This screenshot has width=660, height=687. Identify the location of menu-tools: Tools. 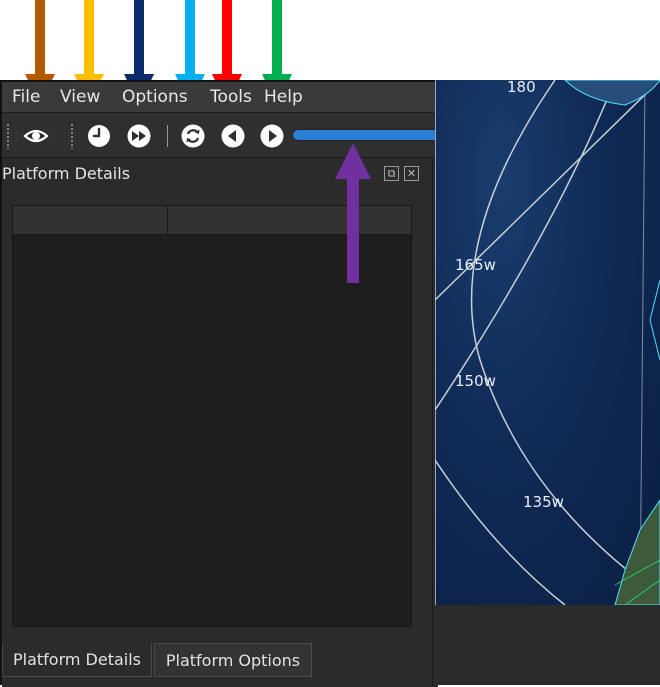
(231, 97).